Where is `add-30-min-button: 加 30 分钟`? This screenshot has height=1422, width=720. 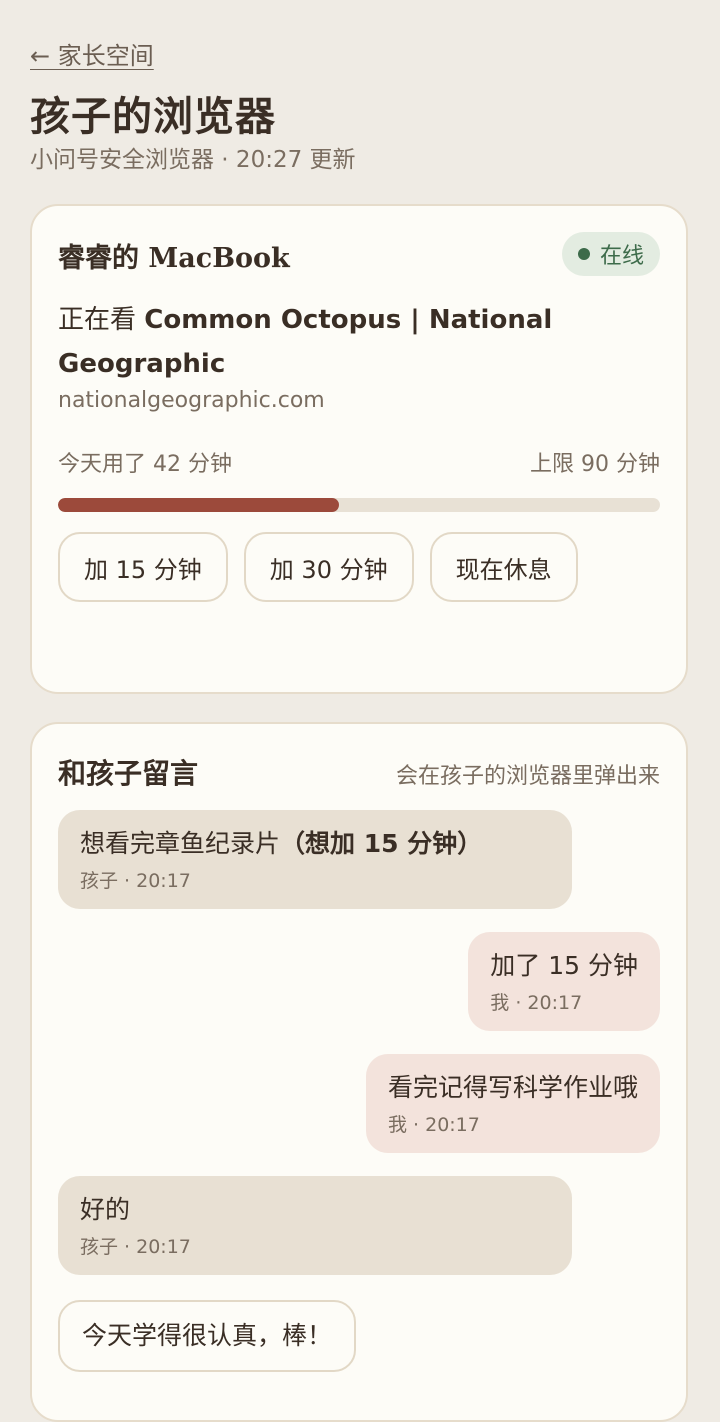 add-30-min-button: 加 30 分钟 is located at coordinates (328, 567).